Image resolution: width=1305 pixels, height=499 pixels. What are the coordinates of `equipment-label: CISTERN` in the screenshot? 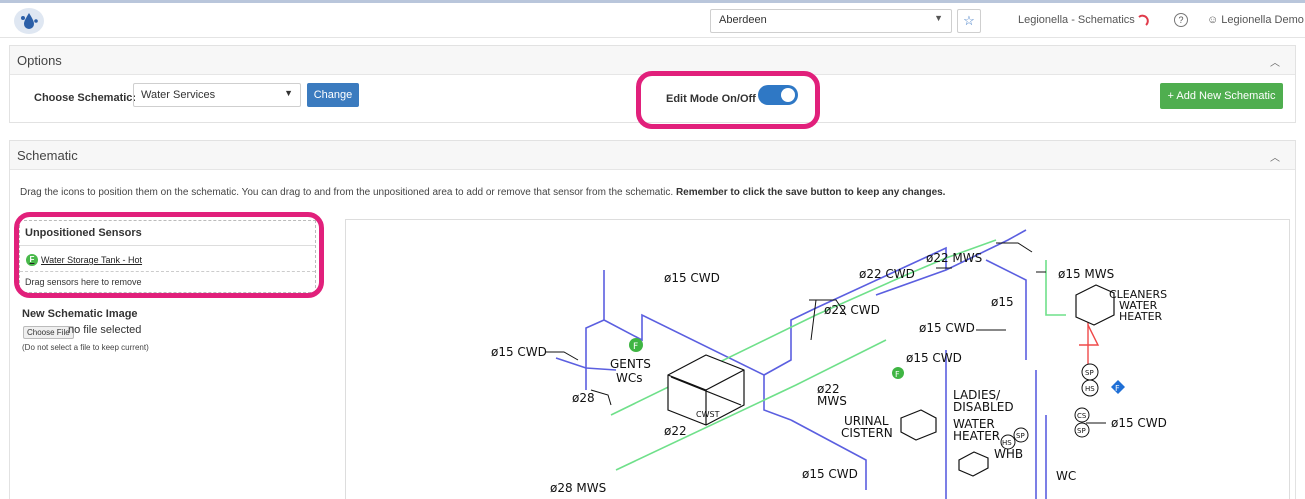 It's located at (867, 433).